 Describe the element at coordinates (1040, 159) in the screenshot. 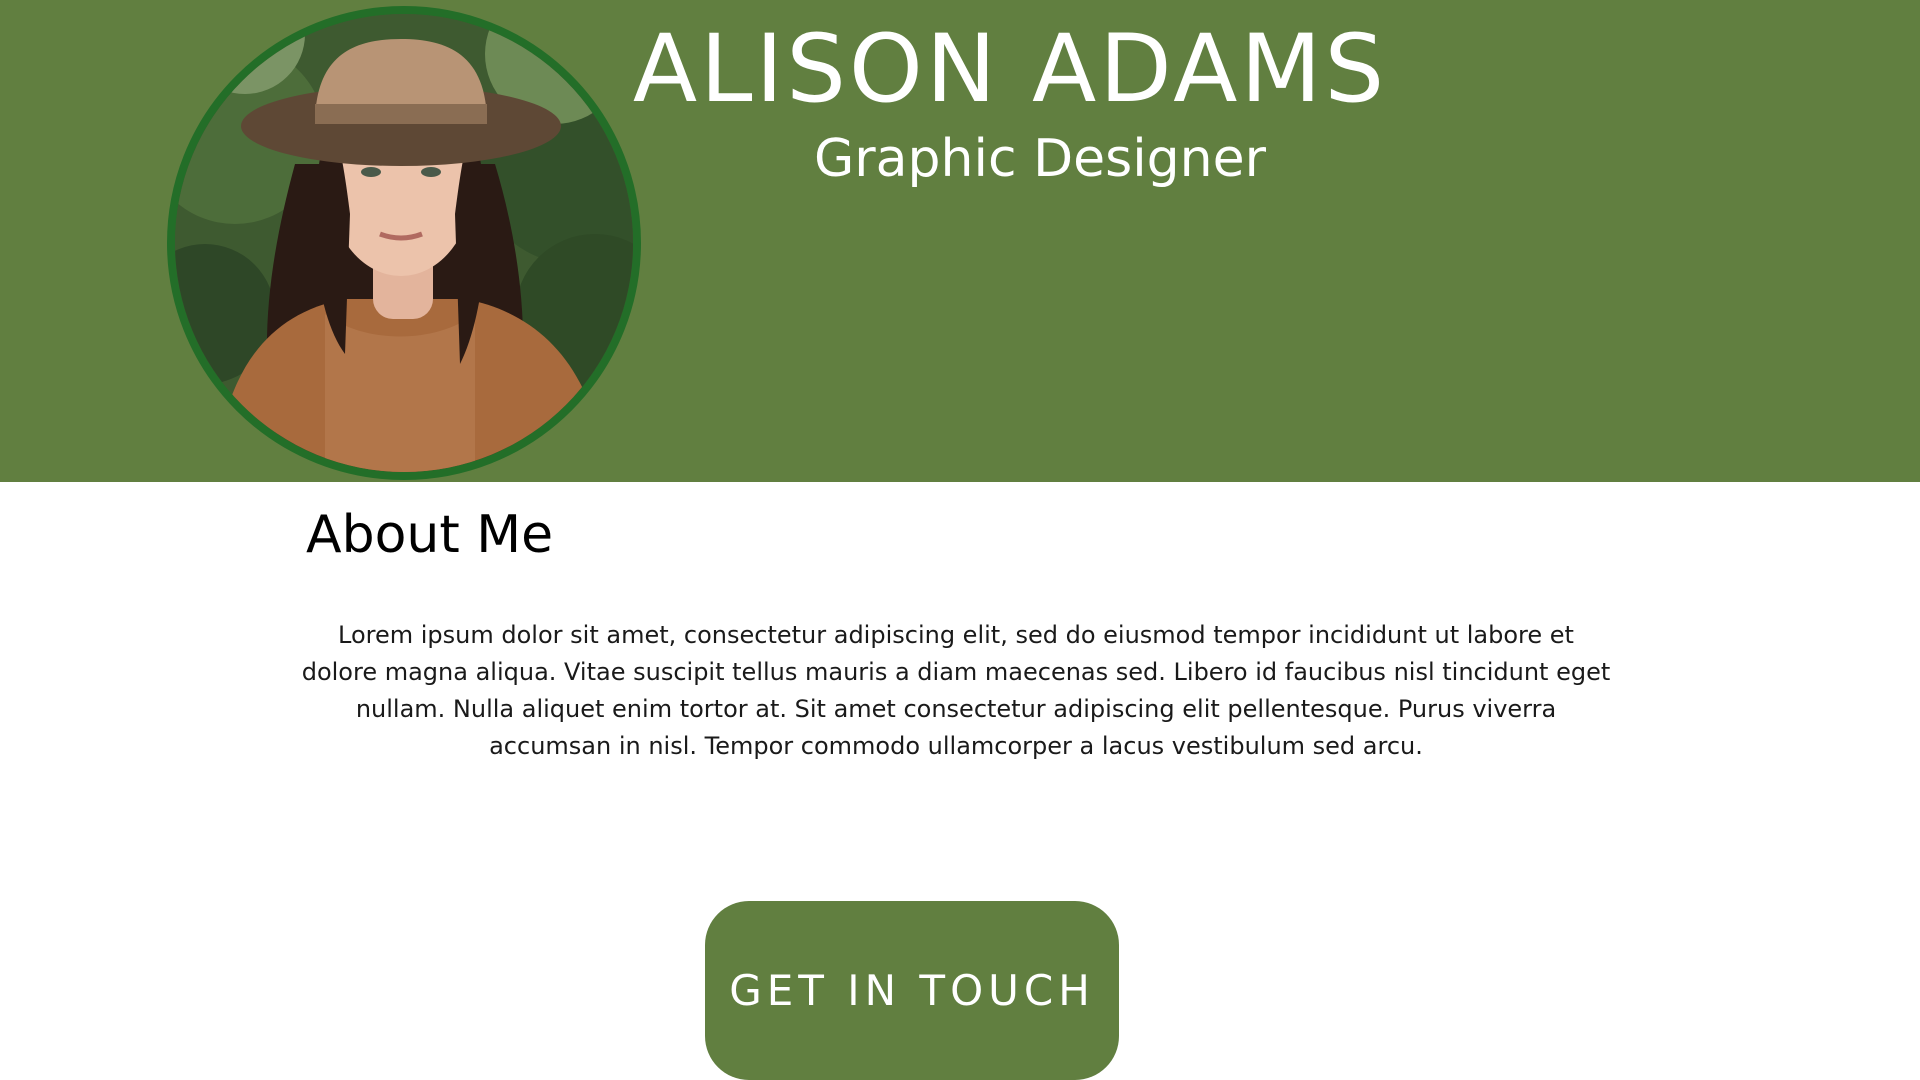

I see `job-title: Graphic Designer` at that location.